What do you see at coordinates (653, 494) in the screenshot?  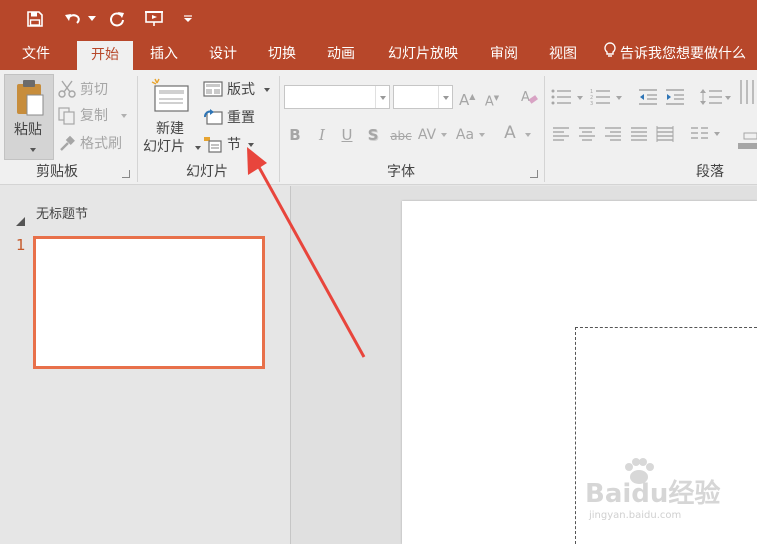 I see `watermark-brand: Baidu经验` at bounding box center [653, 494].